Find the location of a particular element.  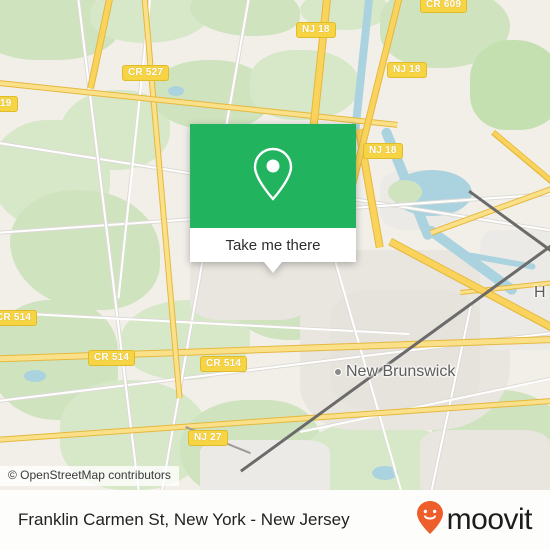

map-pin-icon is located at coordinates (273, 176).